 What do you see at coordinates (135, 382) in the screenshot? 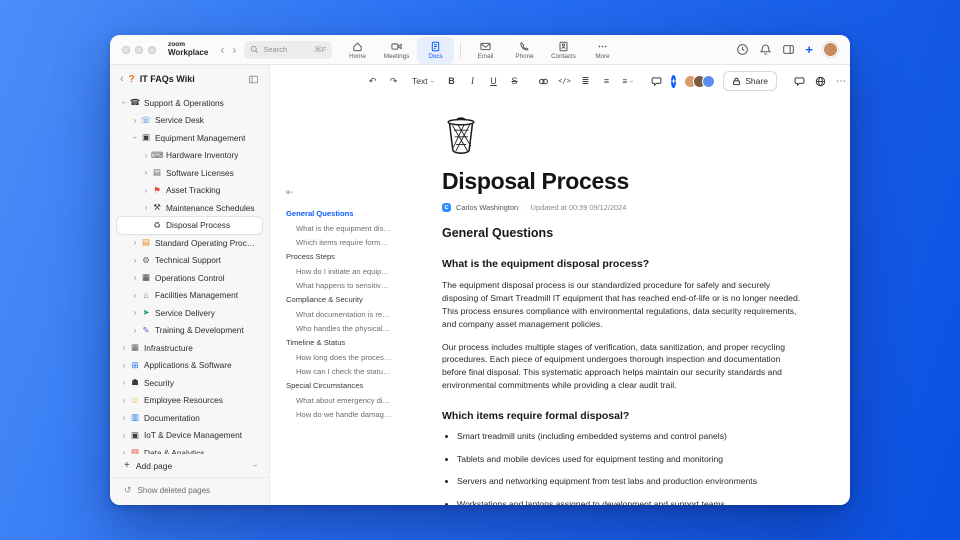
I see `shield-icon: ☗` at bounding box center [135, 382].